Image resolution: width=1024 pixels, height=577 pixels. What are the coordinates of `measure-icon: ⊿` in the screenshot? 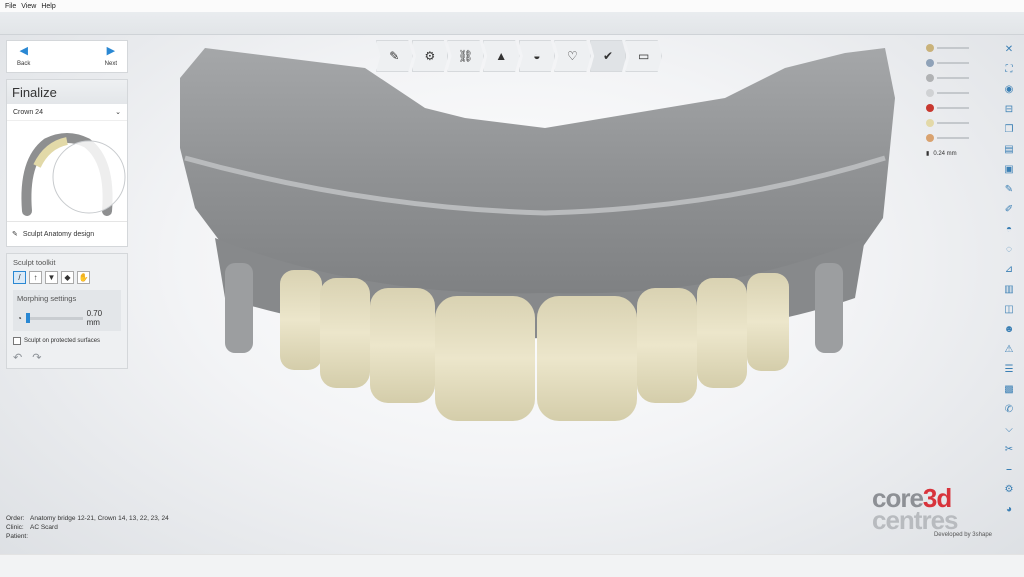 It's located at (1009, 269).